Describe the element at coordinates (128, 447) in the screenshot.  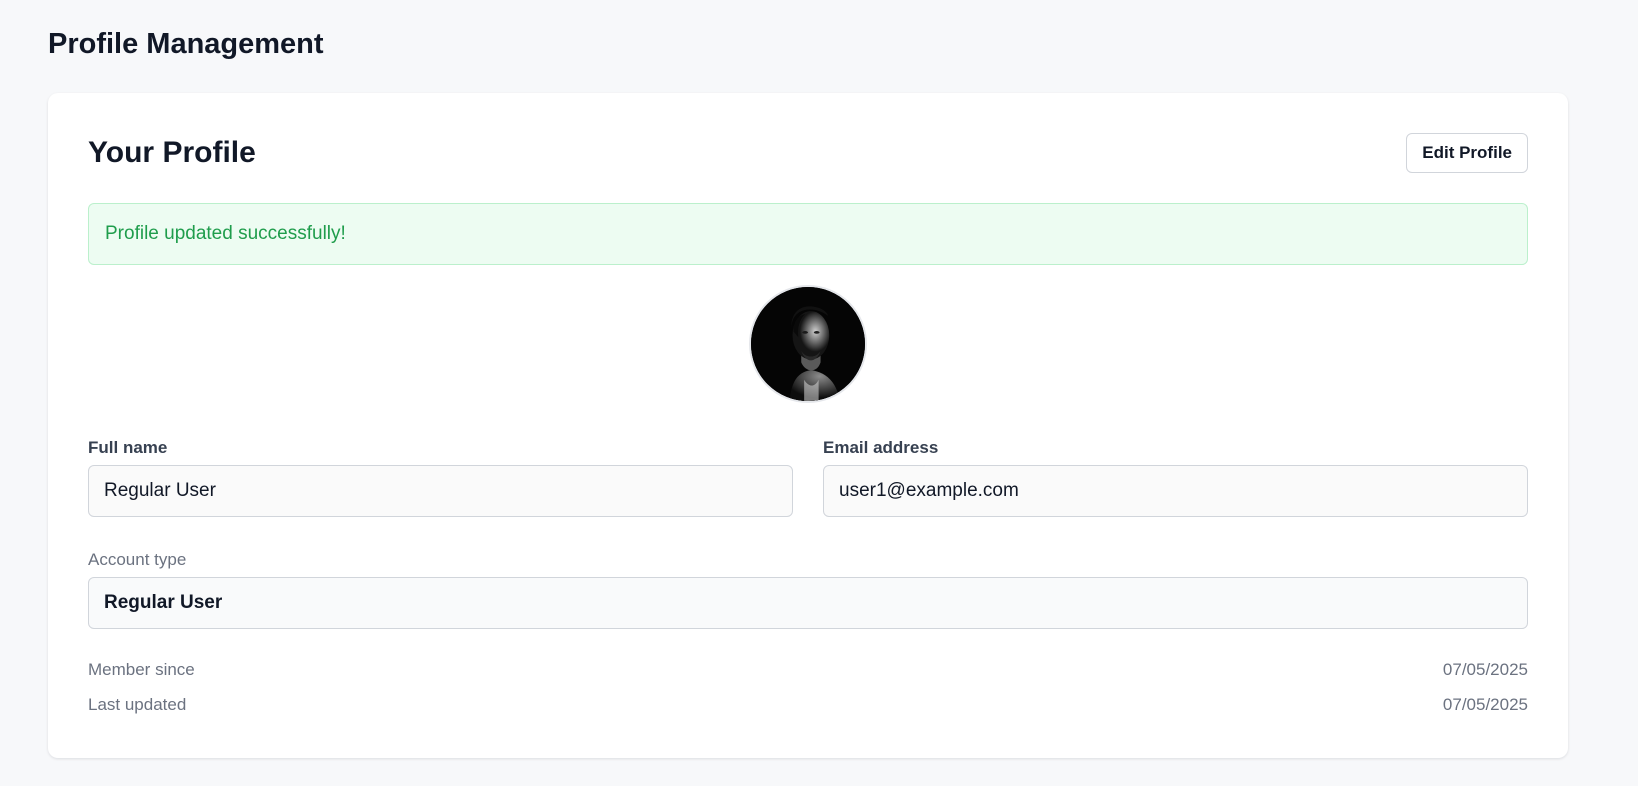
I see `full-name-label: Full name` at that location.